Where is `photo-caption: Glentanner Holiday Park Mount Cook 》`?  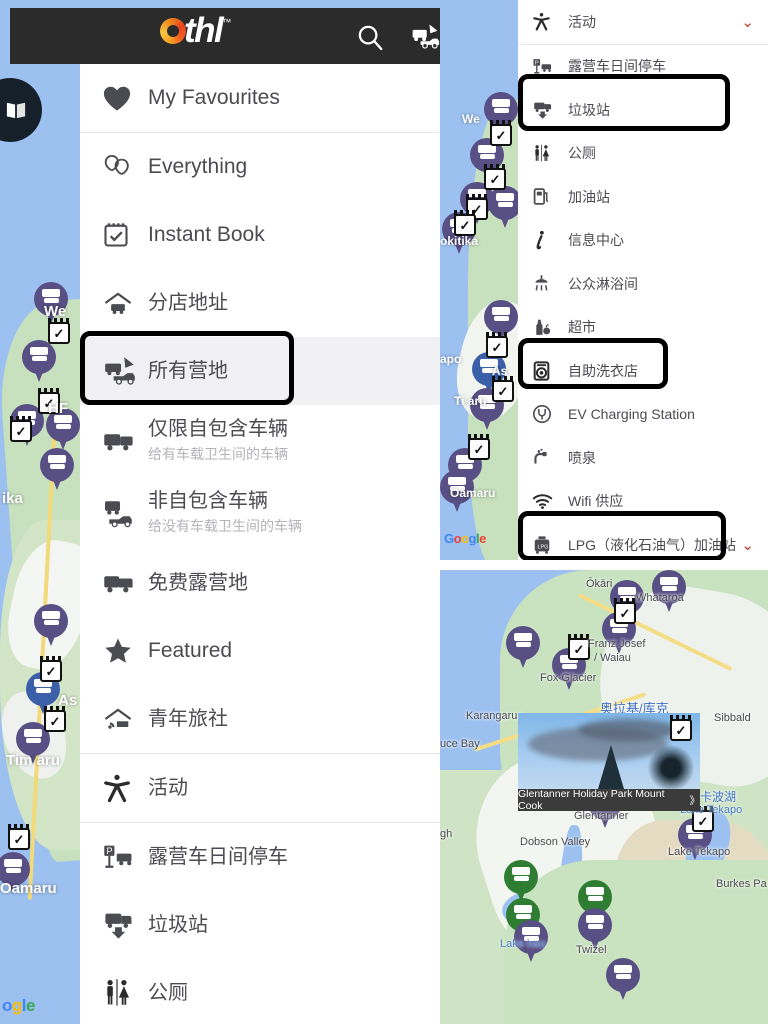
photo-caption: Glentanner Holiday Park Mount Cook 》 is located at coordinates (609, 799).